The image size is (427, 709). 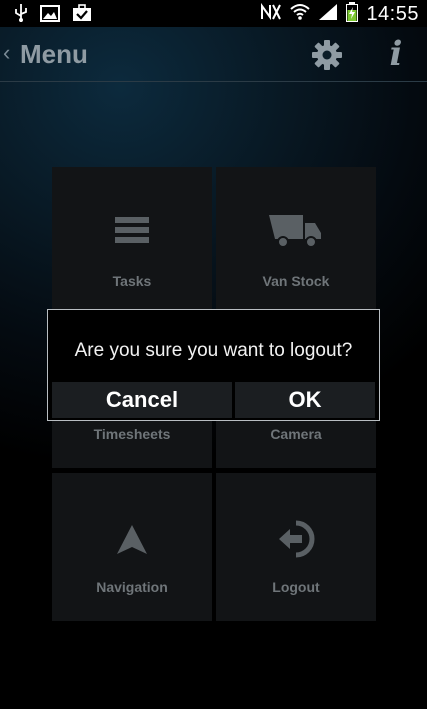 What do you see at coordinates (132, 434) in the screenshot?
I see `tile-label: Timesheets` at bounding box center [132, 434].